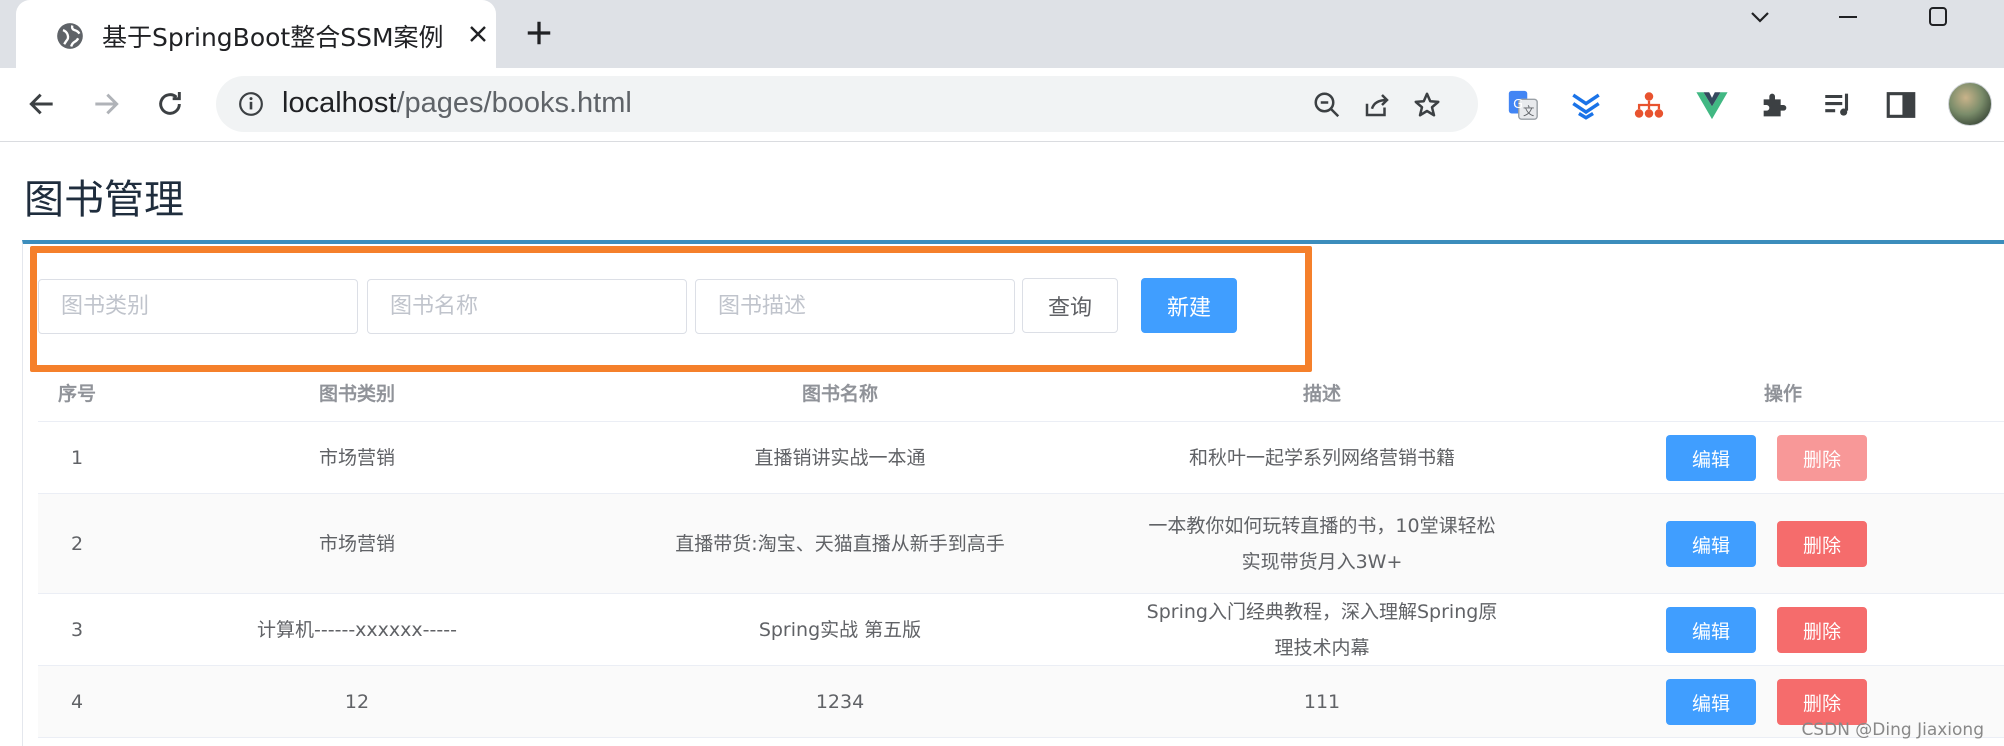 The height and width of the screenshot is (746, 2004). Describe the element at coordinates (1427, 105) in the screenshot. I see `star-icon` at that location.